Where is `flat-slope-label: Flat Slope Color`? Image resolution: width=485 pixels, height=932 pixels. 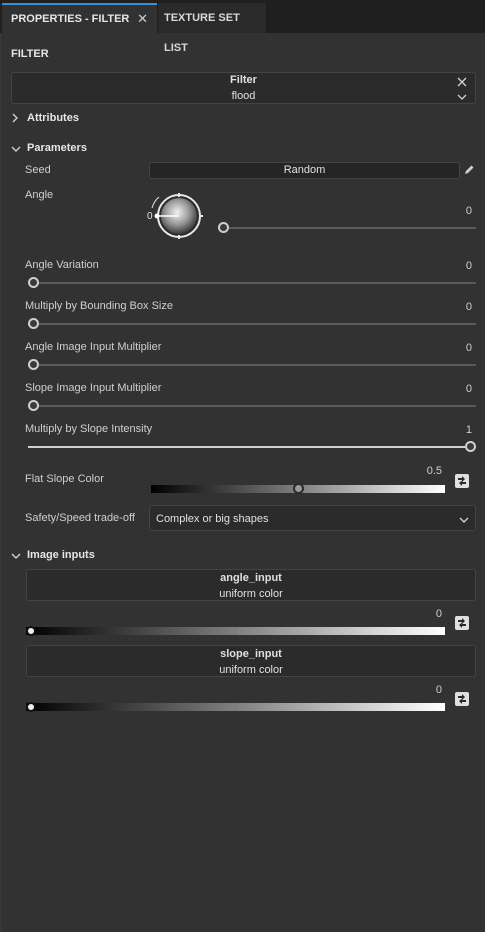
flat-slope-label: Flat Slope Color is located at coordinates (64, 479).